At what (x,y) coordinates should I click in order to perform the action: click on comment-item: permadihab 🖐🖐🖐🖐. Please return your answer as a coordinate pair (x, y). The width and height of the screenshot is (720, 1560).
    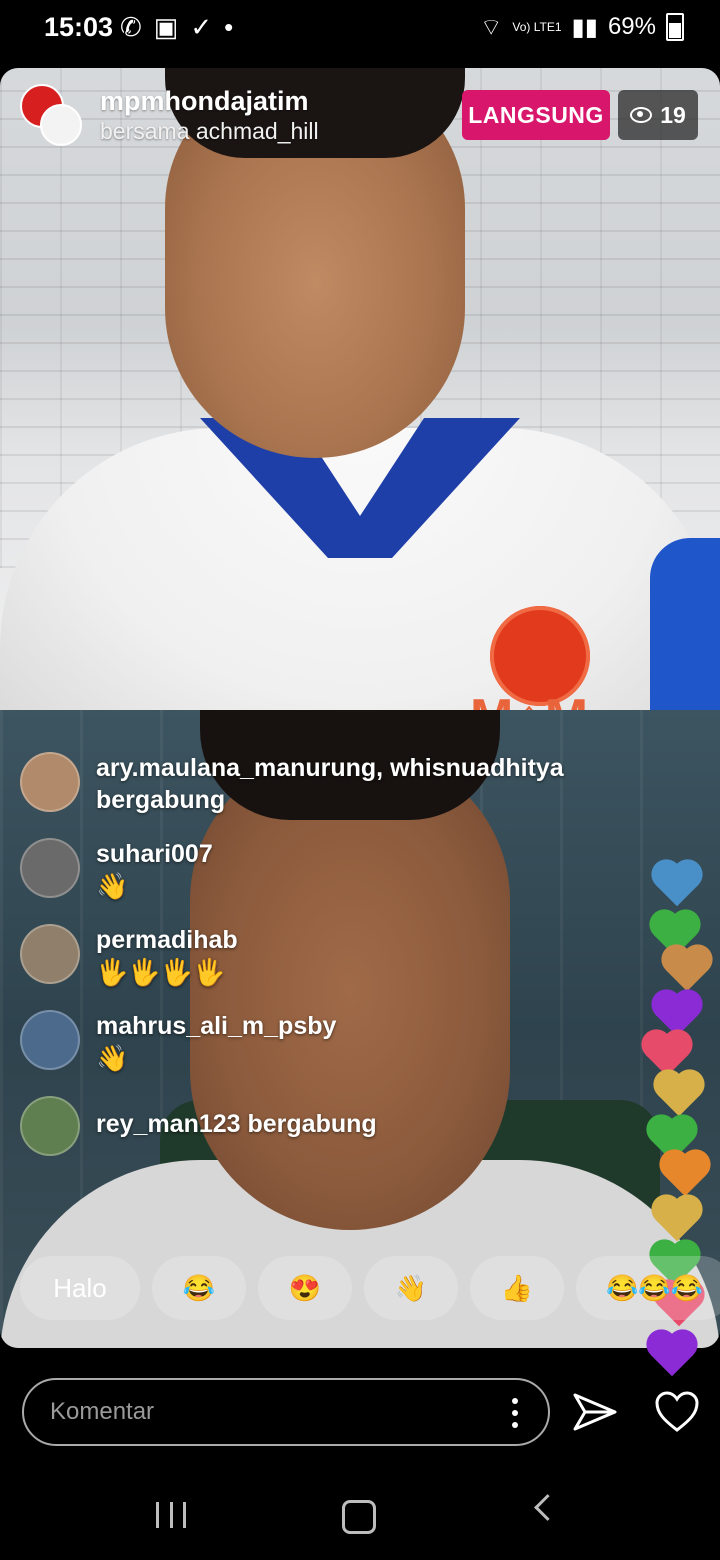
    Looking at the image, I should click on (330, 956).